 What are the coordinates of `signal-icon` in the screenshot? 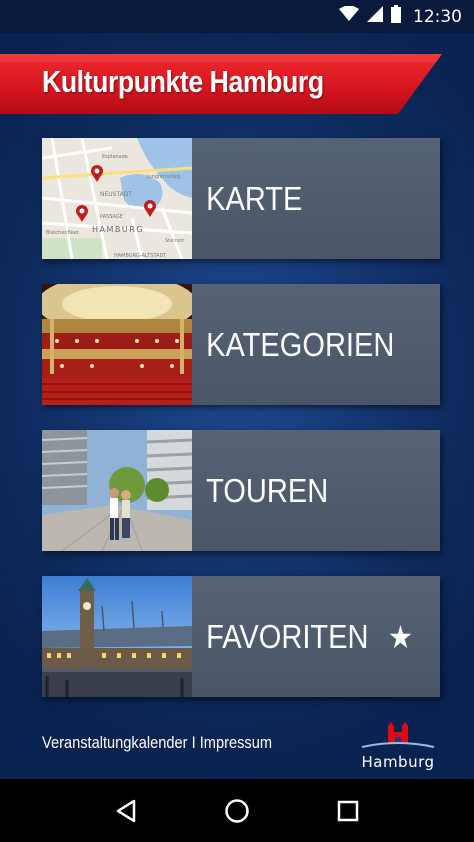 It's located at (375, 16).